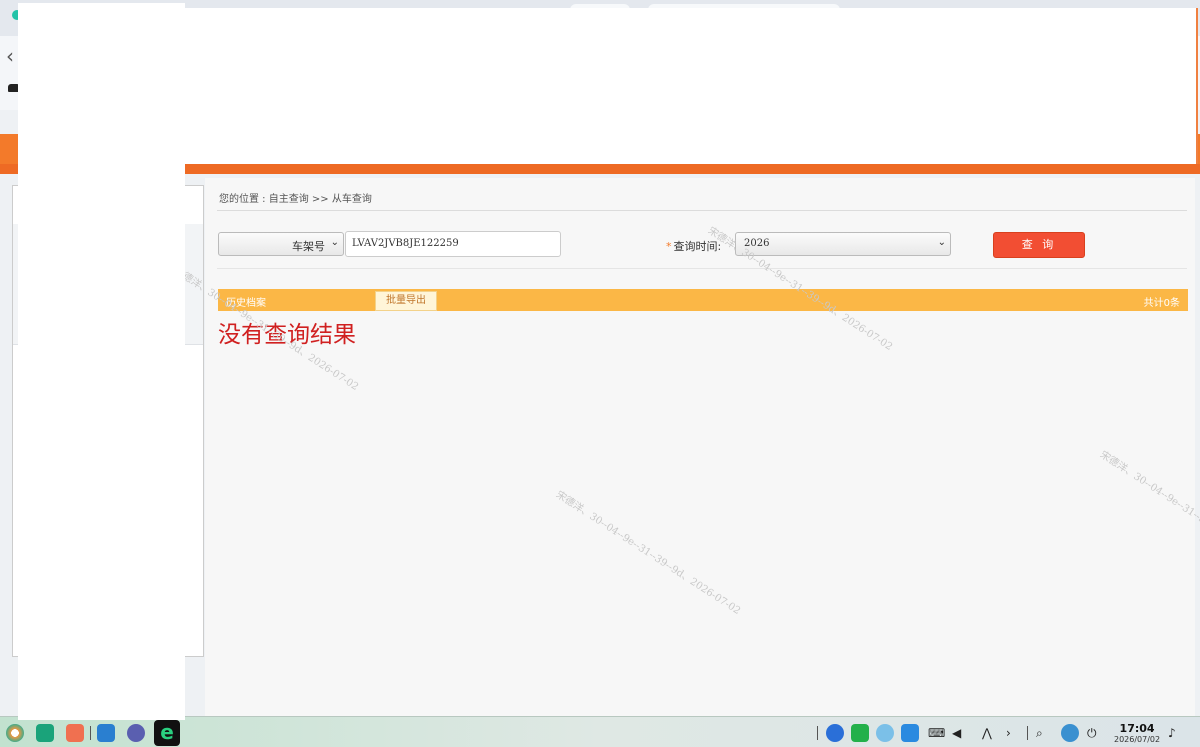  Describe the element at coordinates (1070, 733) in the screenshot. I see `globe-icon` at that location.